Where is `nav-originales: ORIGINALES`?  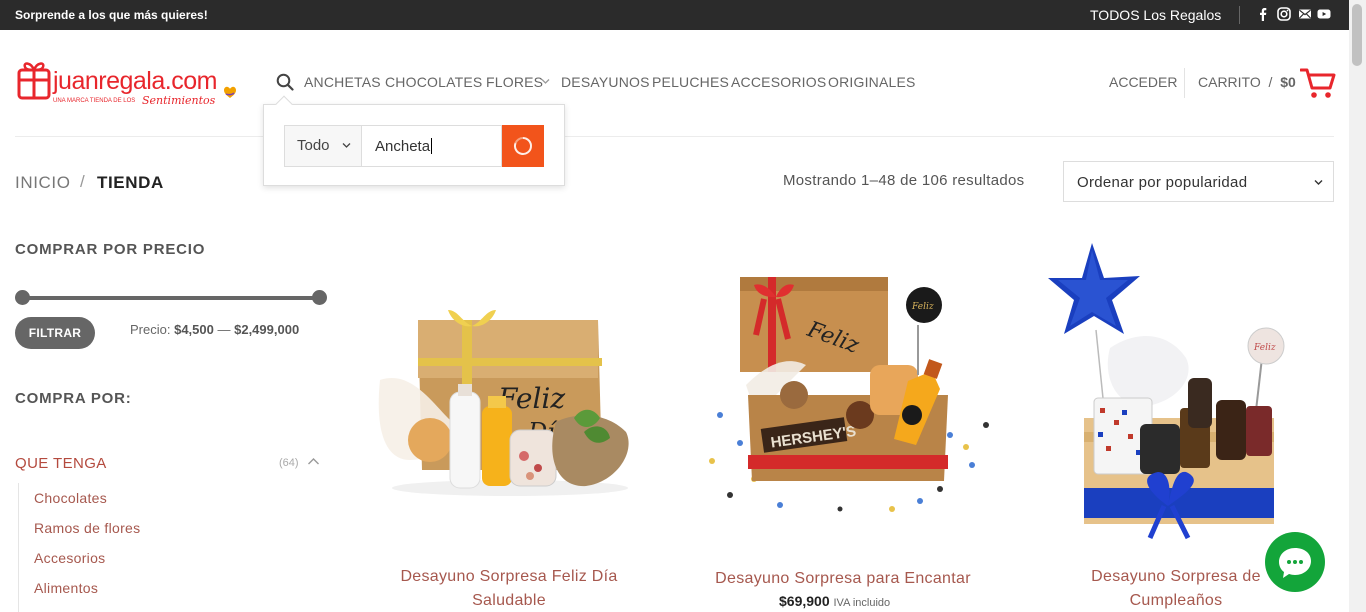 nav-originales: ORIGINALES is located at coordinates (872, 82).